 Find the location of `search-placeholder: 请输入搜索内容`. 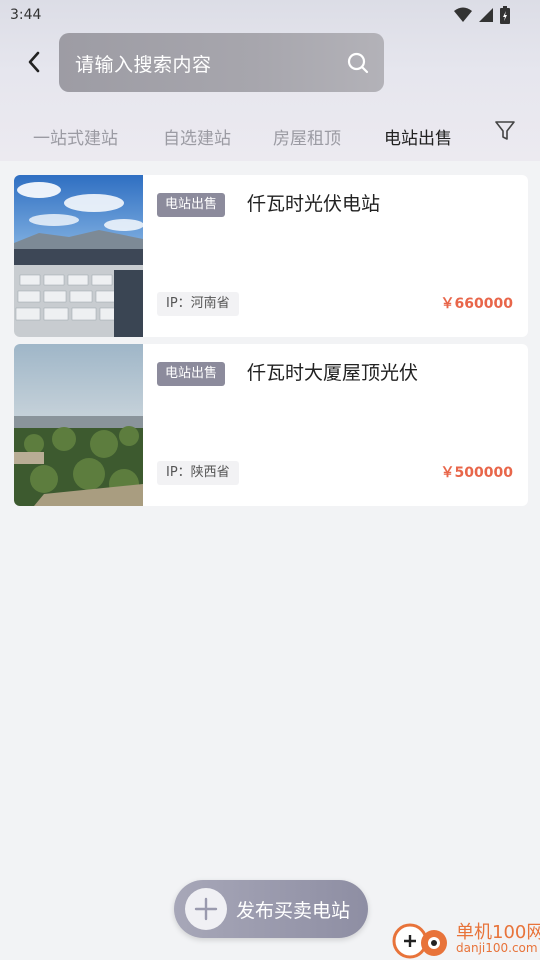

search-placeholder: 请输入搜索内容 is located at coordinates (143, 65).